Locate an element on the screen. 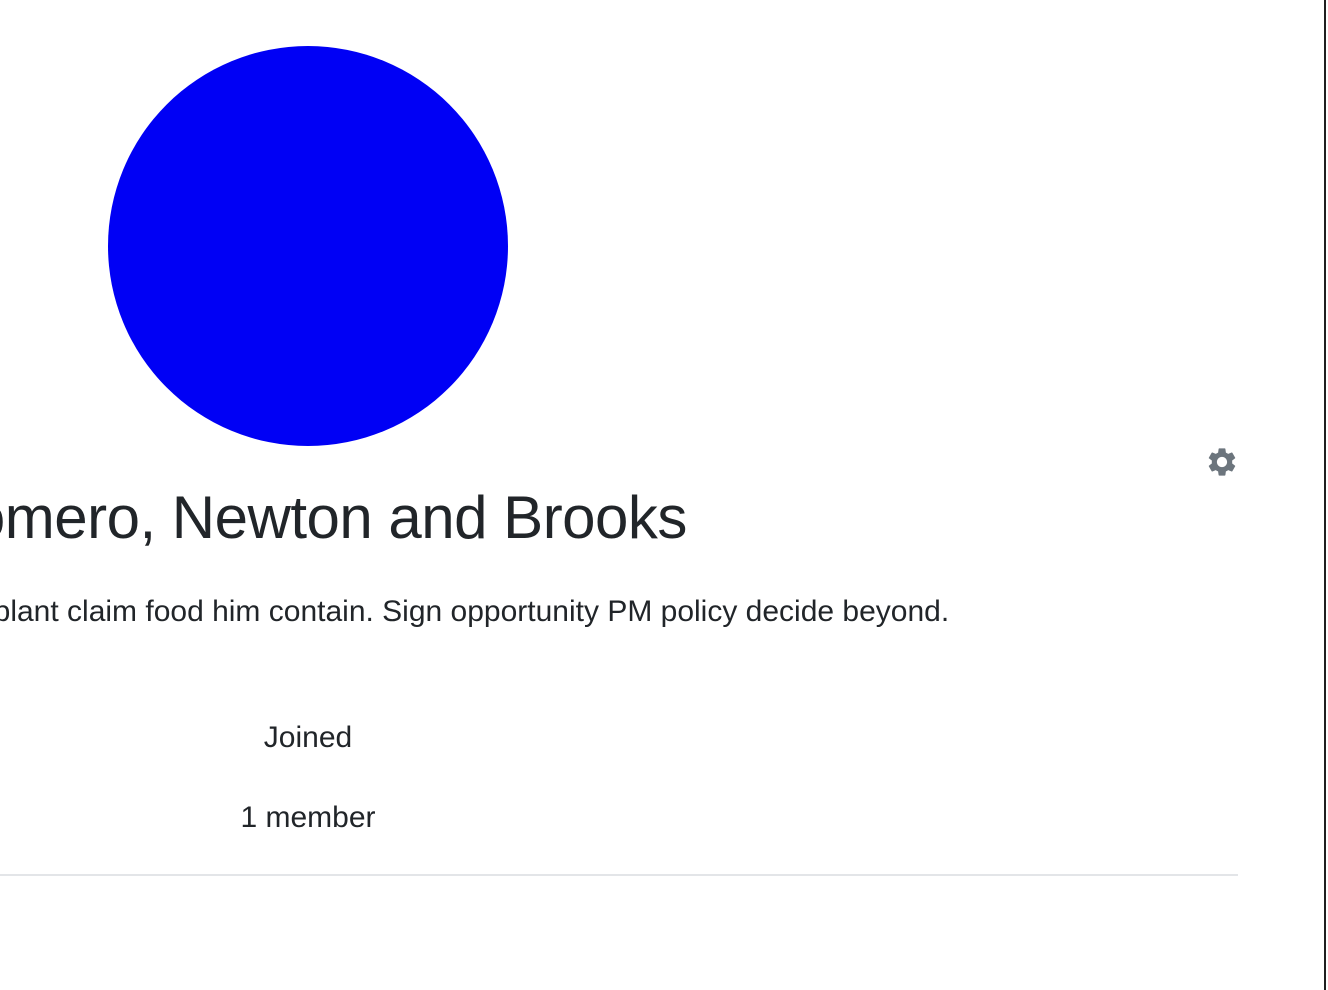 The image size is (1328, 990). group-title: Romero, Newton and Brooks is located at coordinates (343, 517).